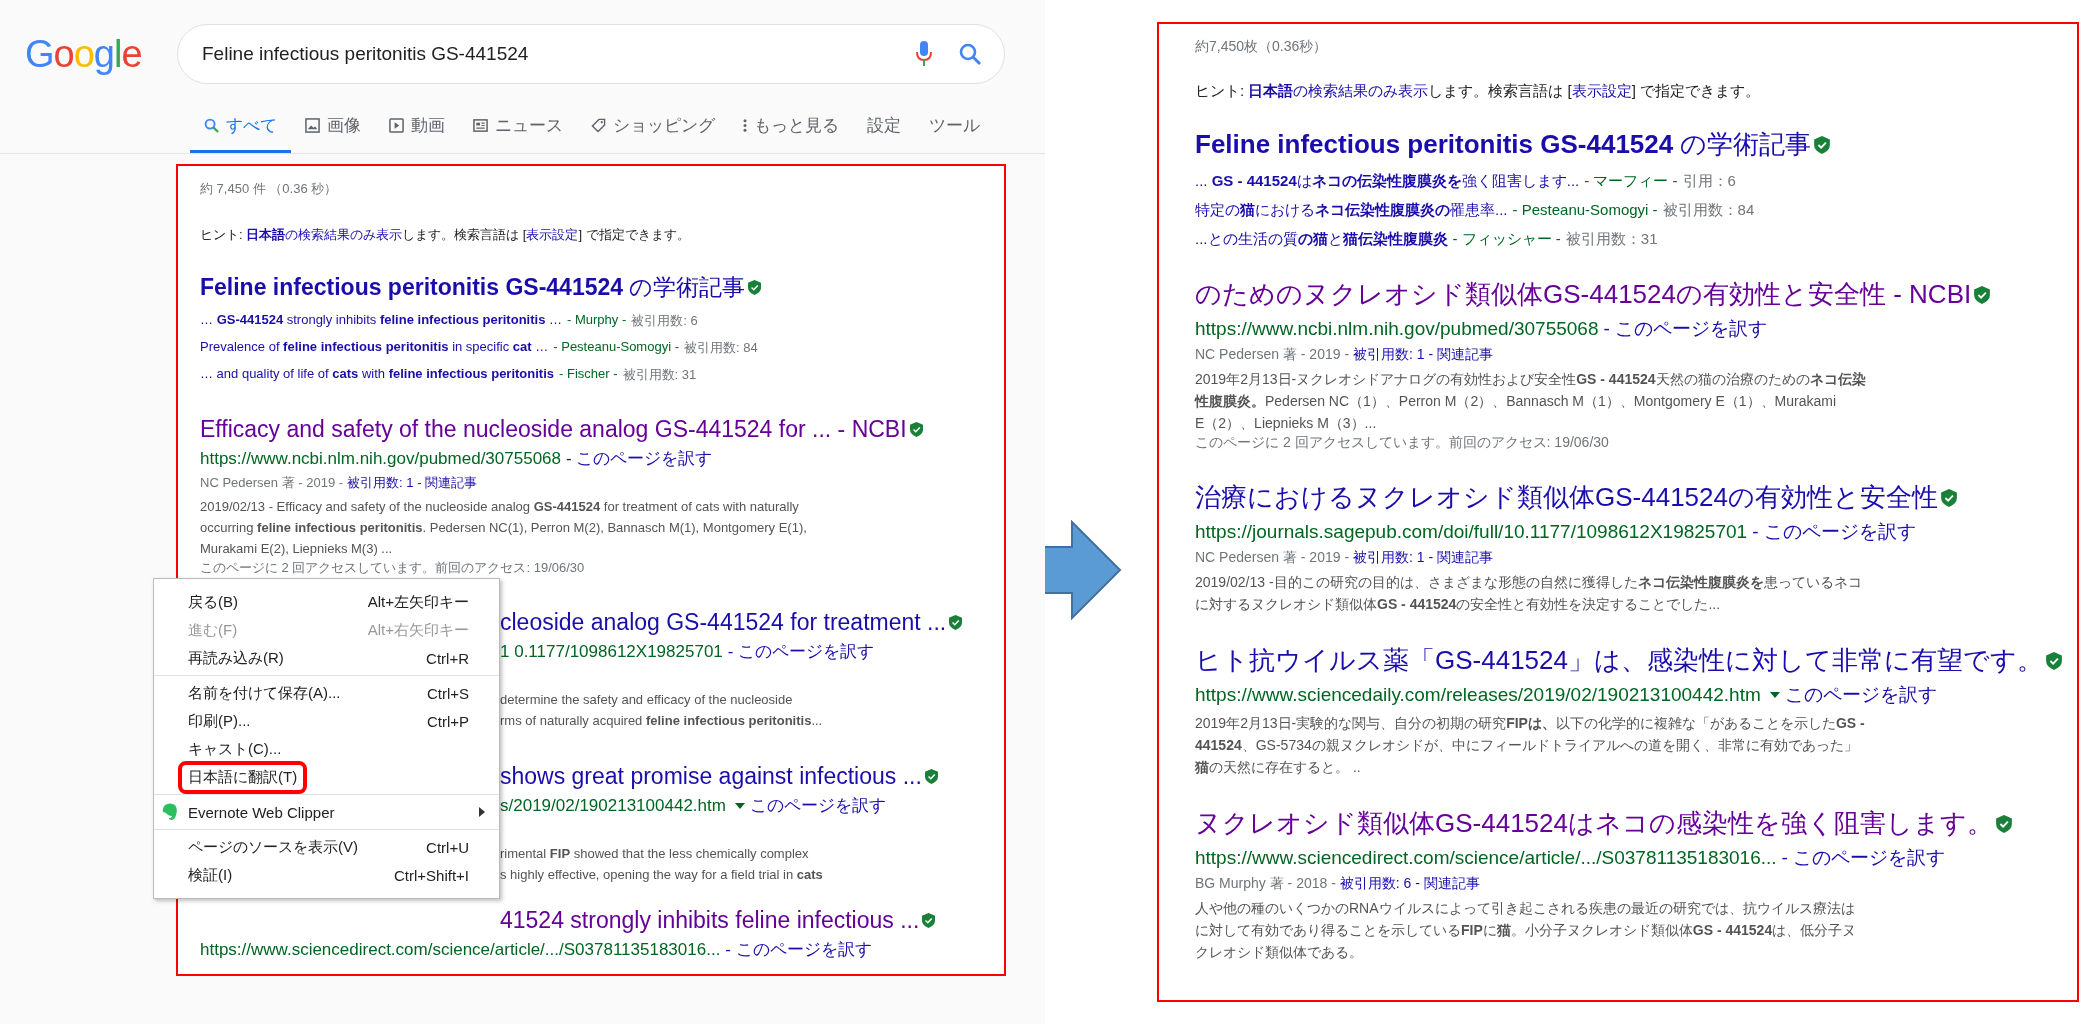 This screenshot has height=1024, width=2092. I want to click on menu-item: Evernote Web Clipper, so click(326, 812).